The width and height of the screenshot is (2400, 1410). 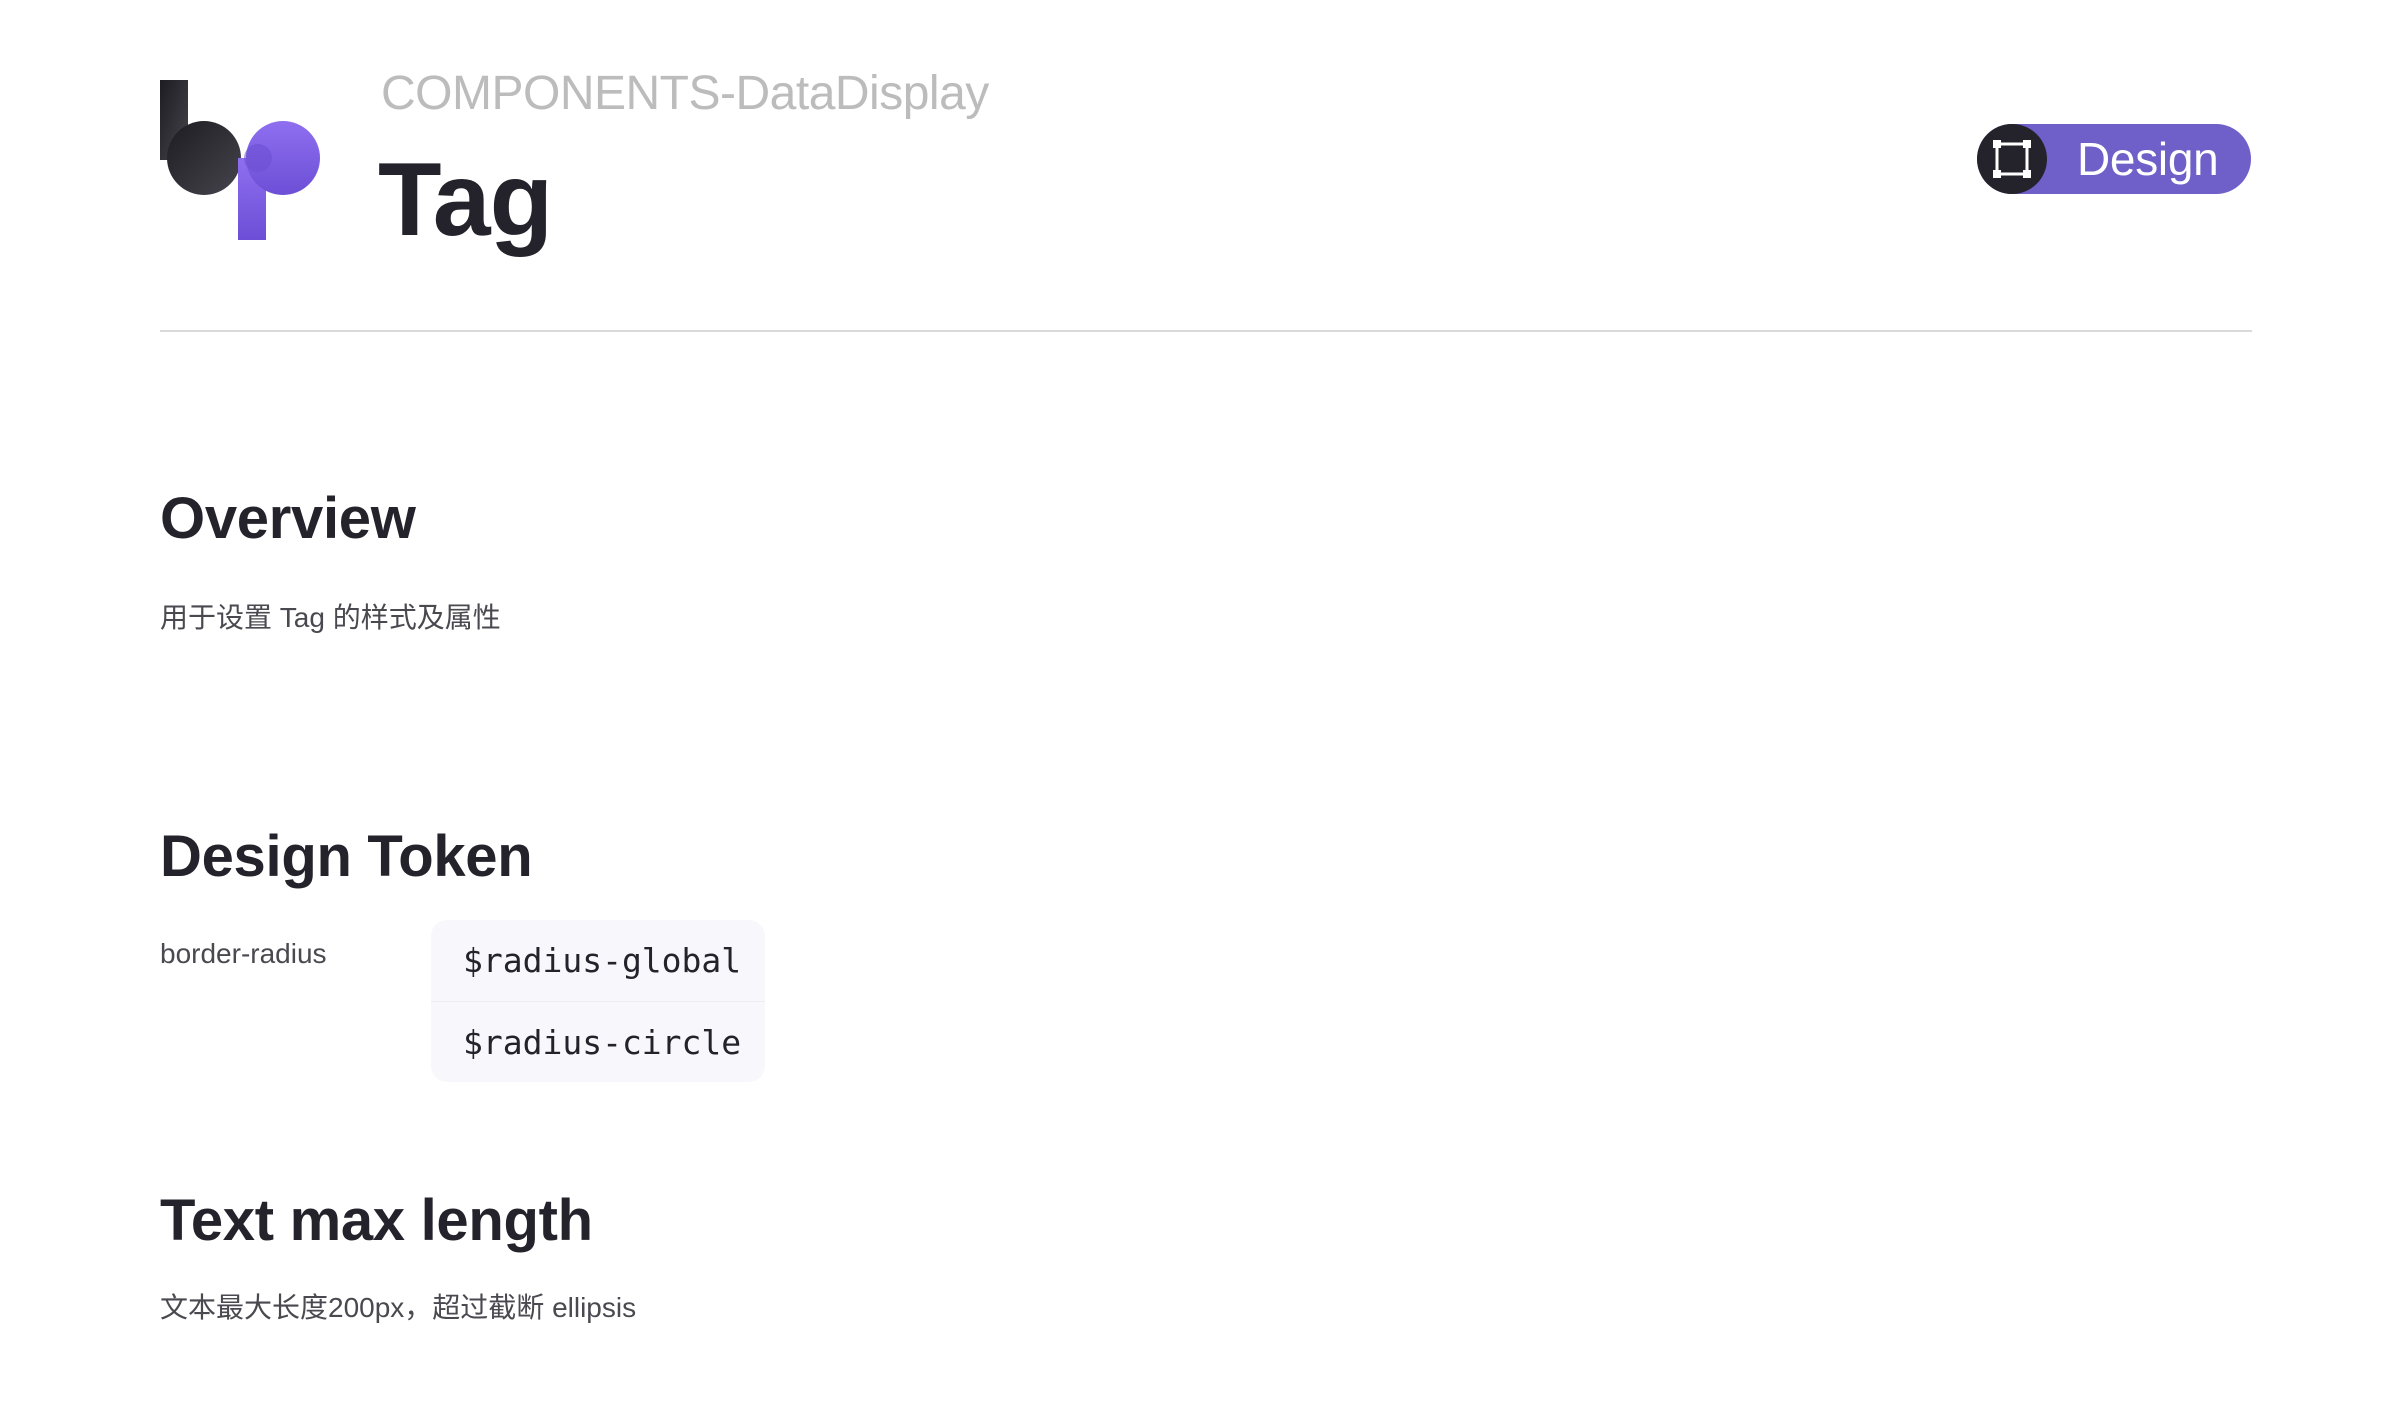 What do you see at coordinates (240, 160) in the screenshot?
I see `bp-logo` at bounding box center [240, 160].